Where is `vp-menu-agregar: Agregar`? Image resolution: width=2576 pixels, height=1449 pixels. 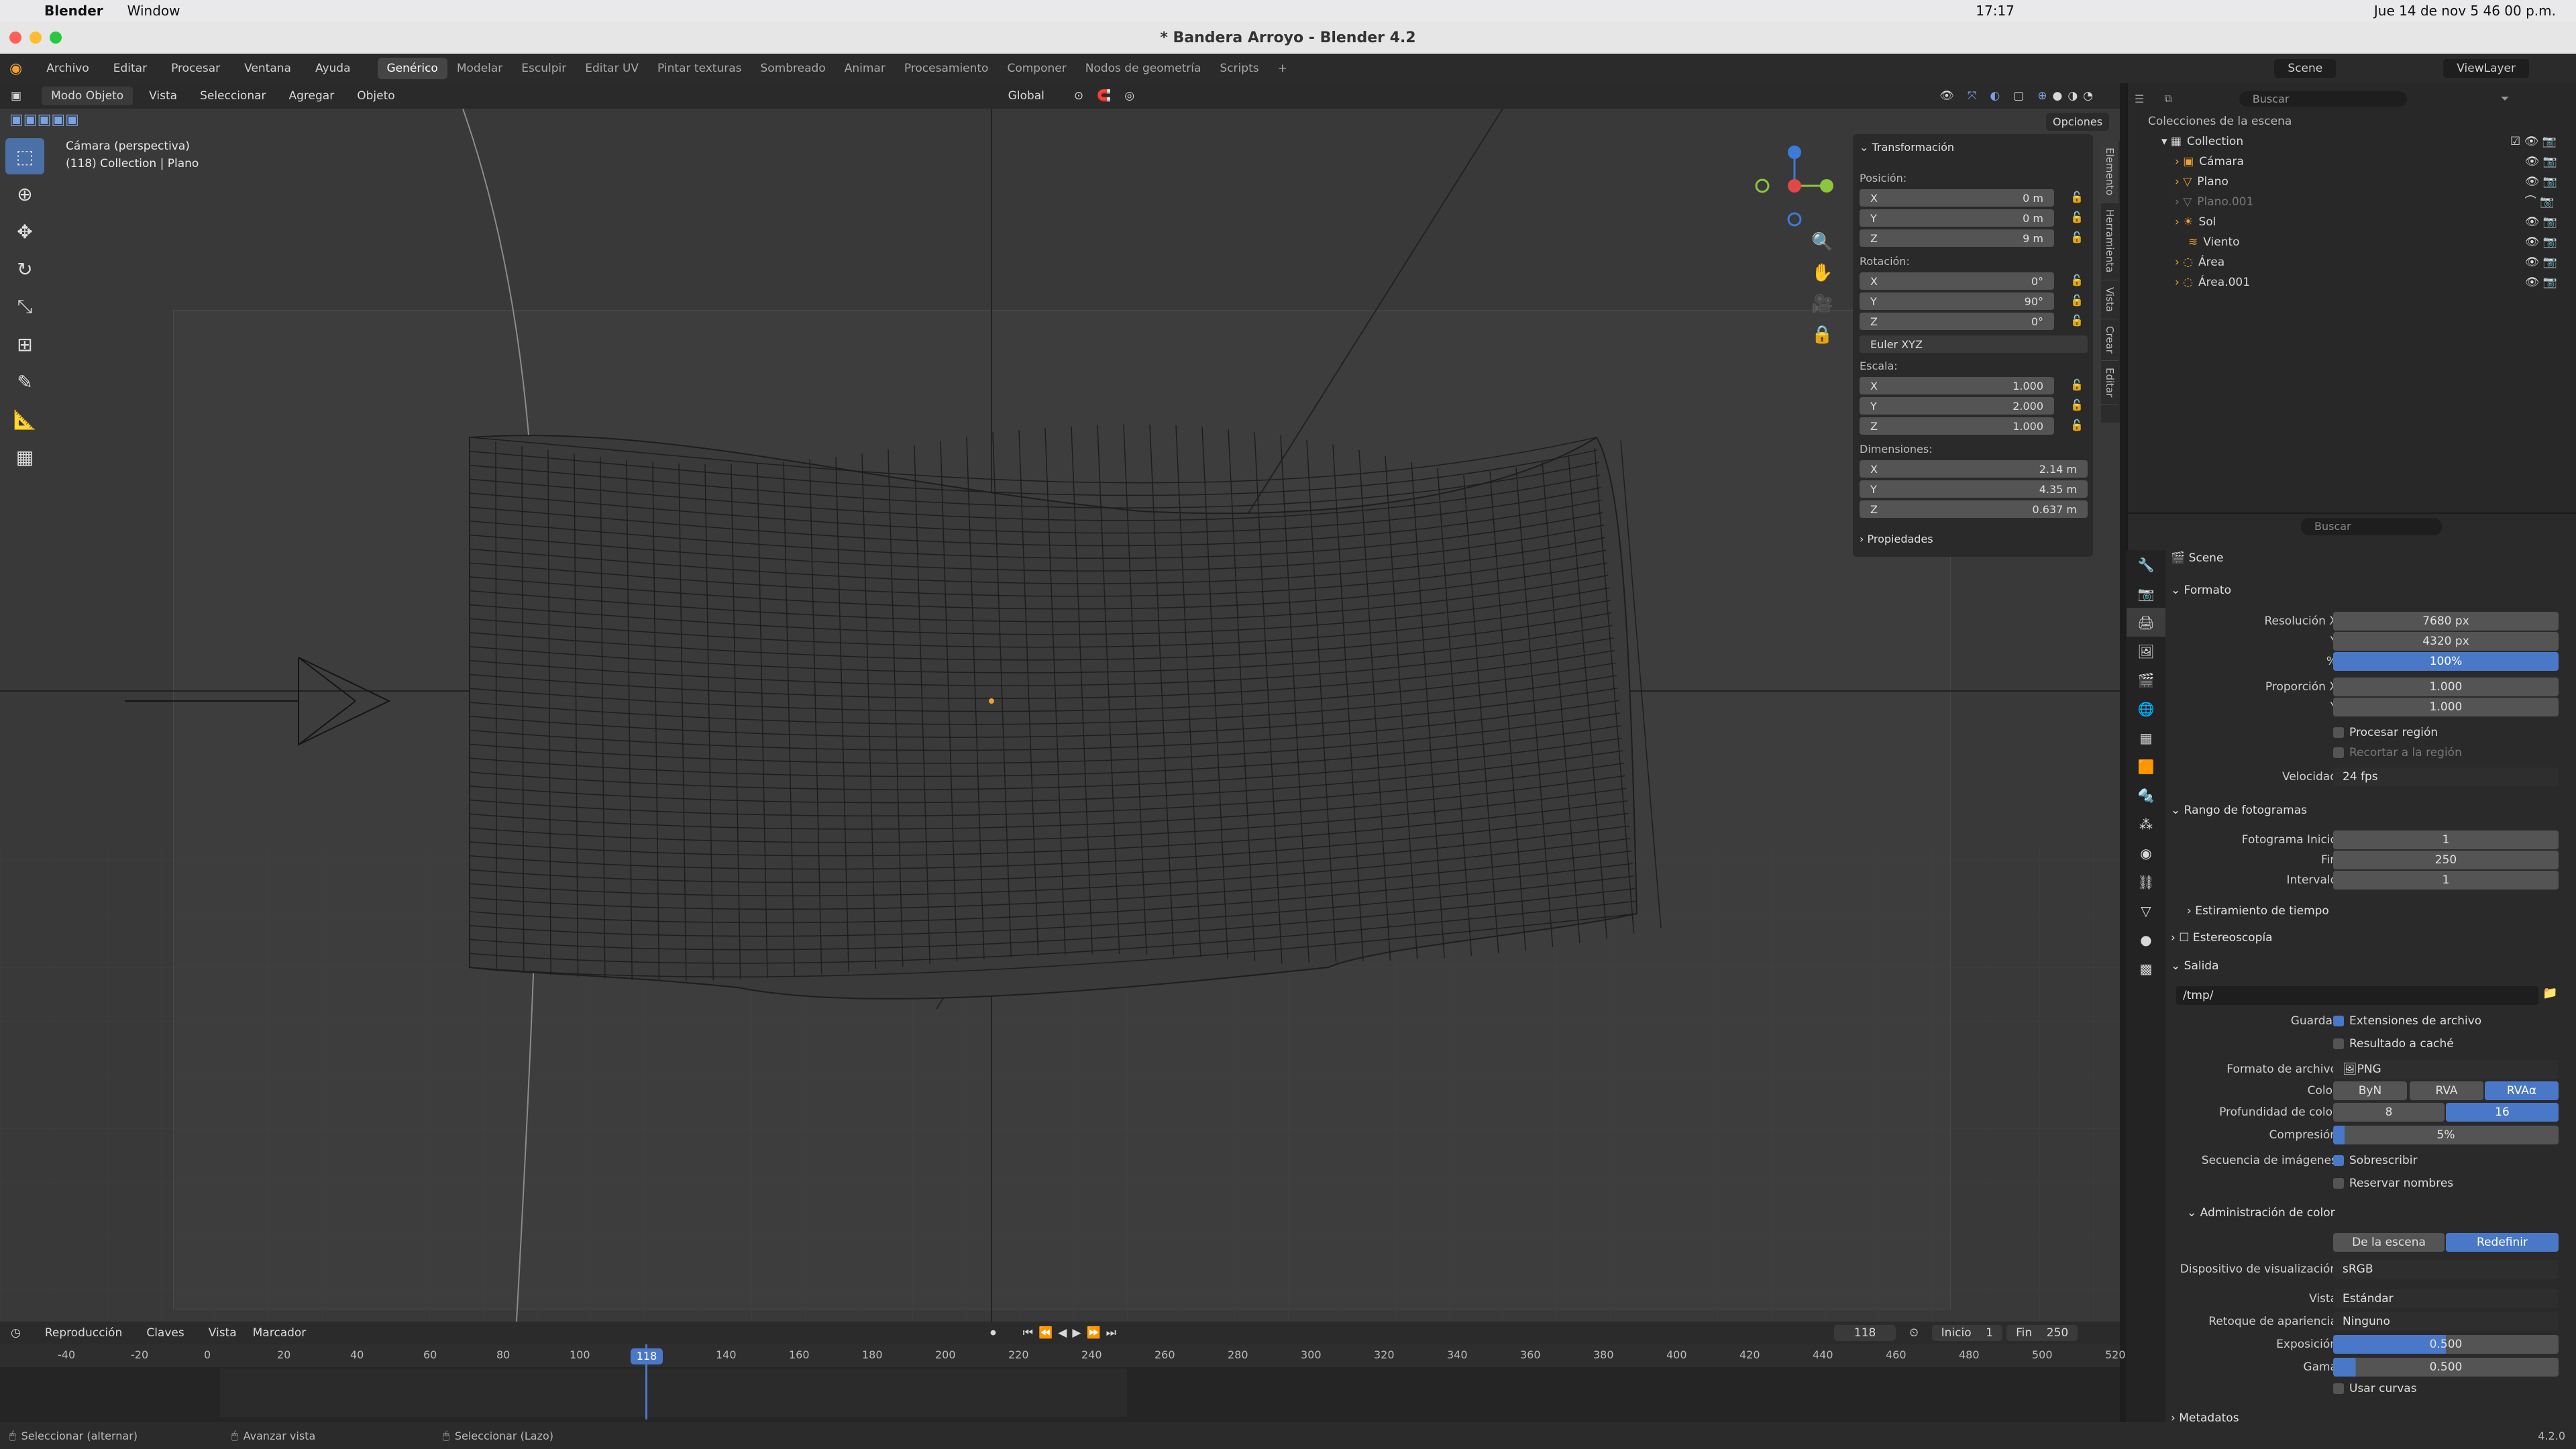 vp-menu-agregar: Agregar is located at coordinates (312, 96).